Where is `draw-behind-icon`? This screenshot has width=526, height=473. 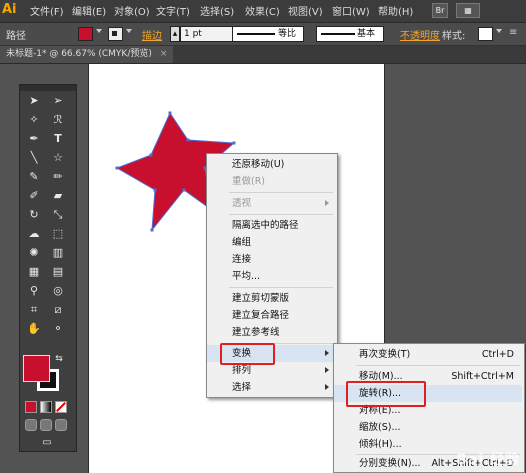 draw-behind-icon is located at coordinates (46, 425).